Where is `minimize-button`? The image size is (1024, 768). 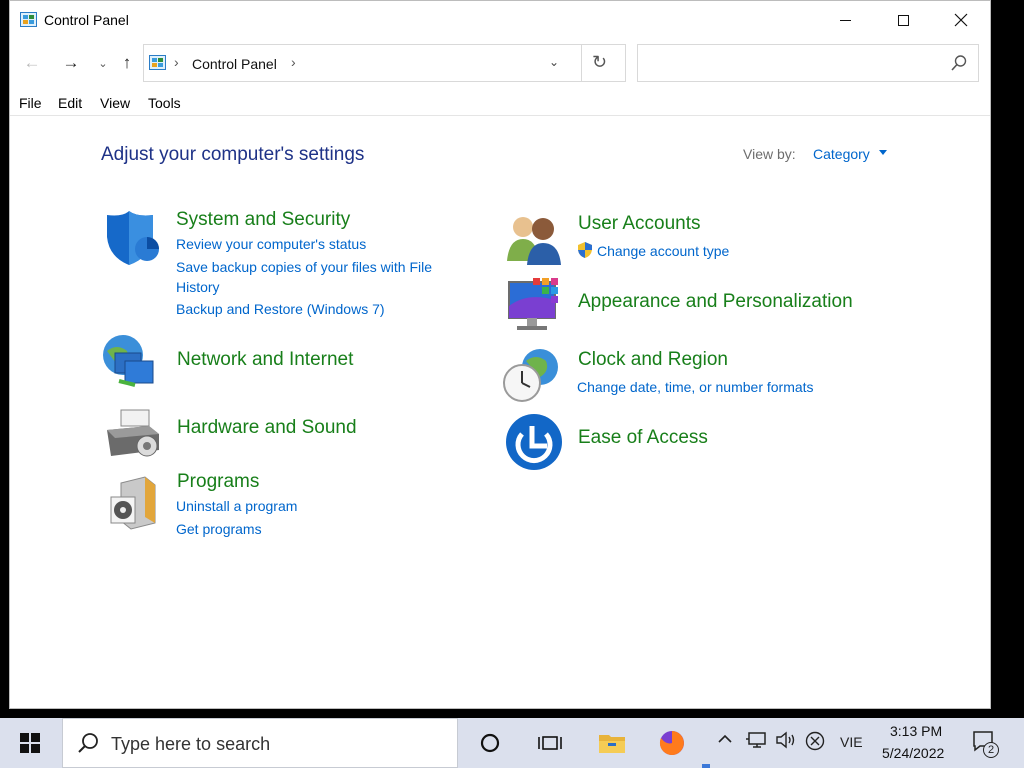 minimize-button is located at coordinates (845, 20).